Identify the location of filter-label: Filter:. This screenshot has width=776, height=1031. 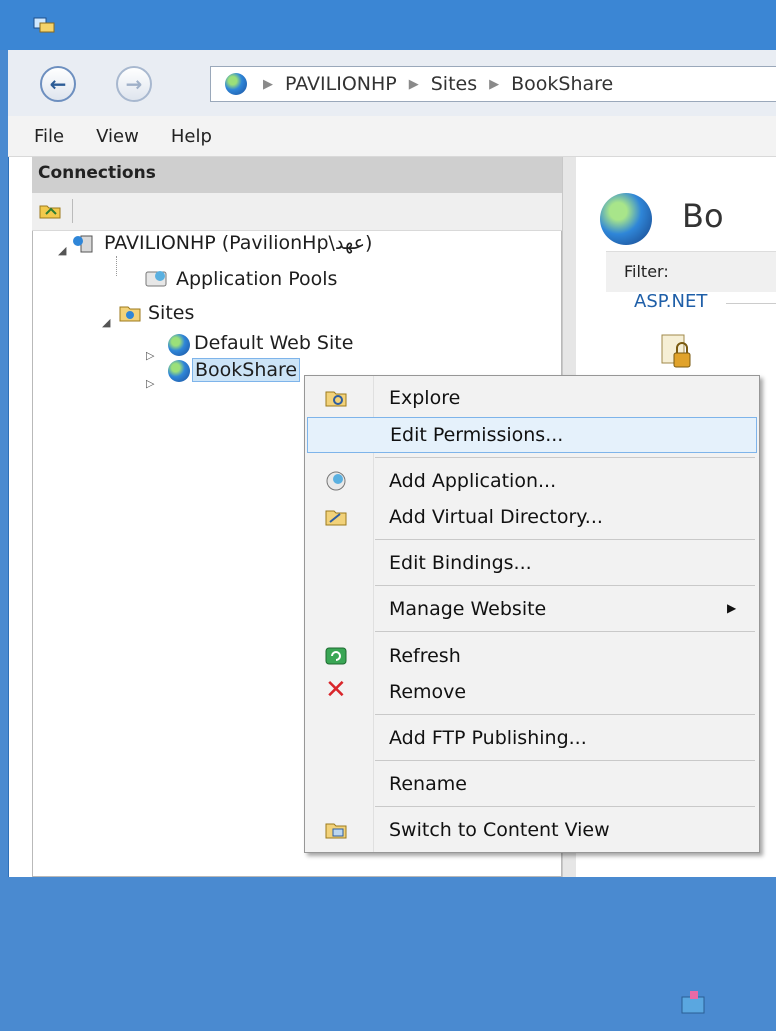
(646, 271).